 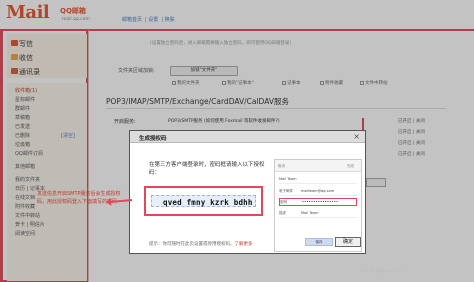 I want to click on phone-cancel: 取消, so click(x=281, y=166).